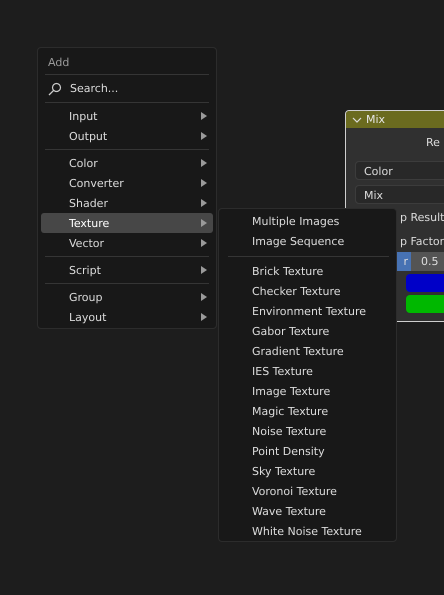 The width and height of the screenshot is (444, 595). What do you see at coordinates (127, 297) in the screenshot?
I see `menu-item: Group` at bounding box center [127, 297].